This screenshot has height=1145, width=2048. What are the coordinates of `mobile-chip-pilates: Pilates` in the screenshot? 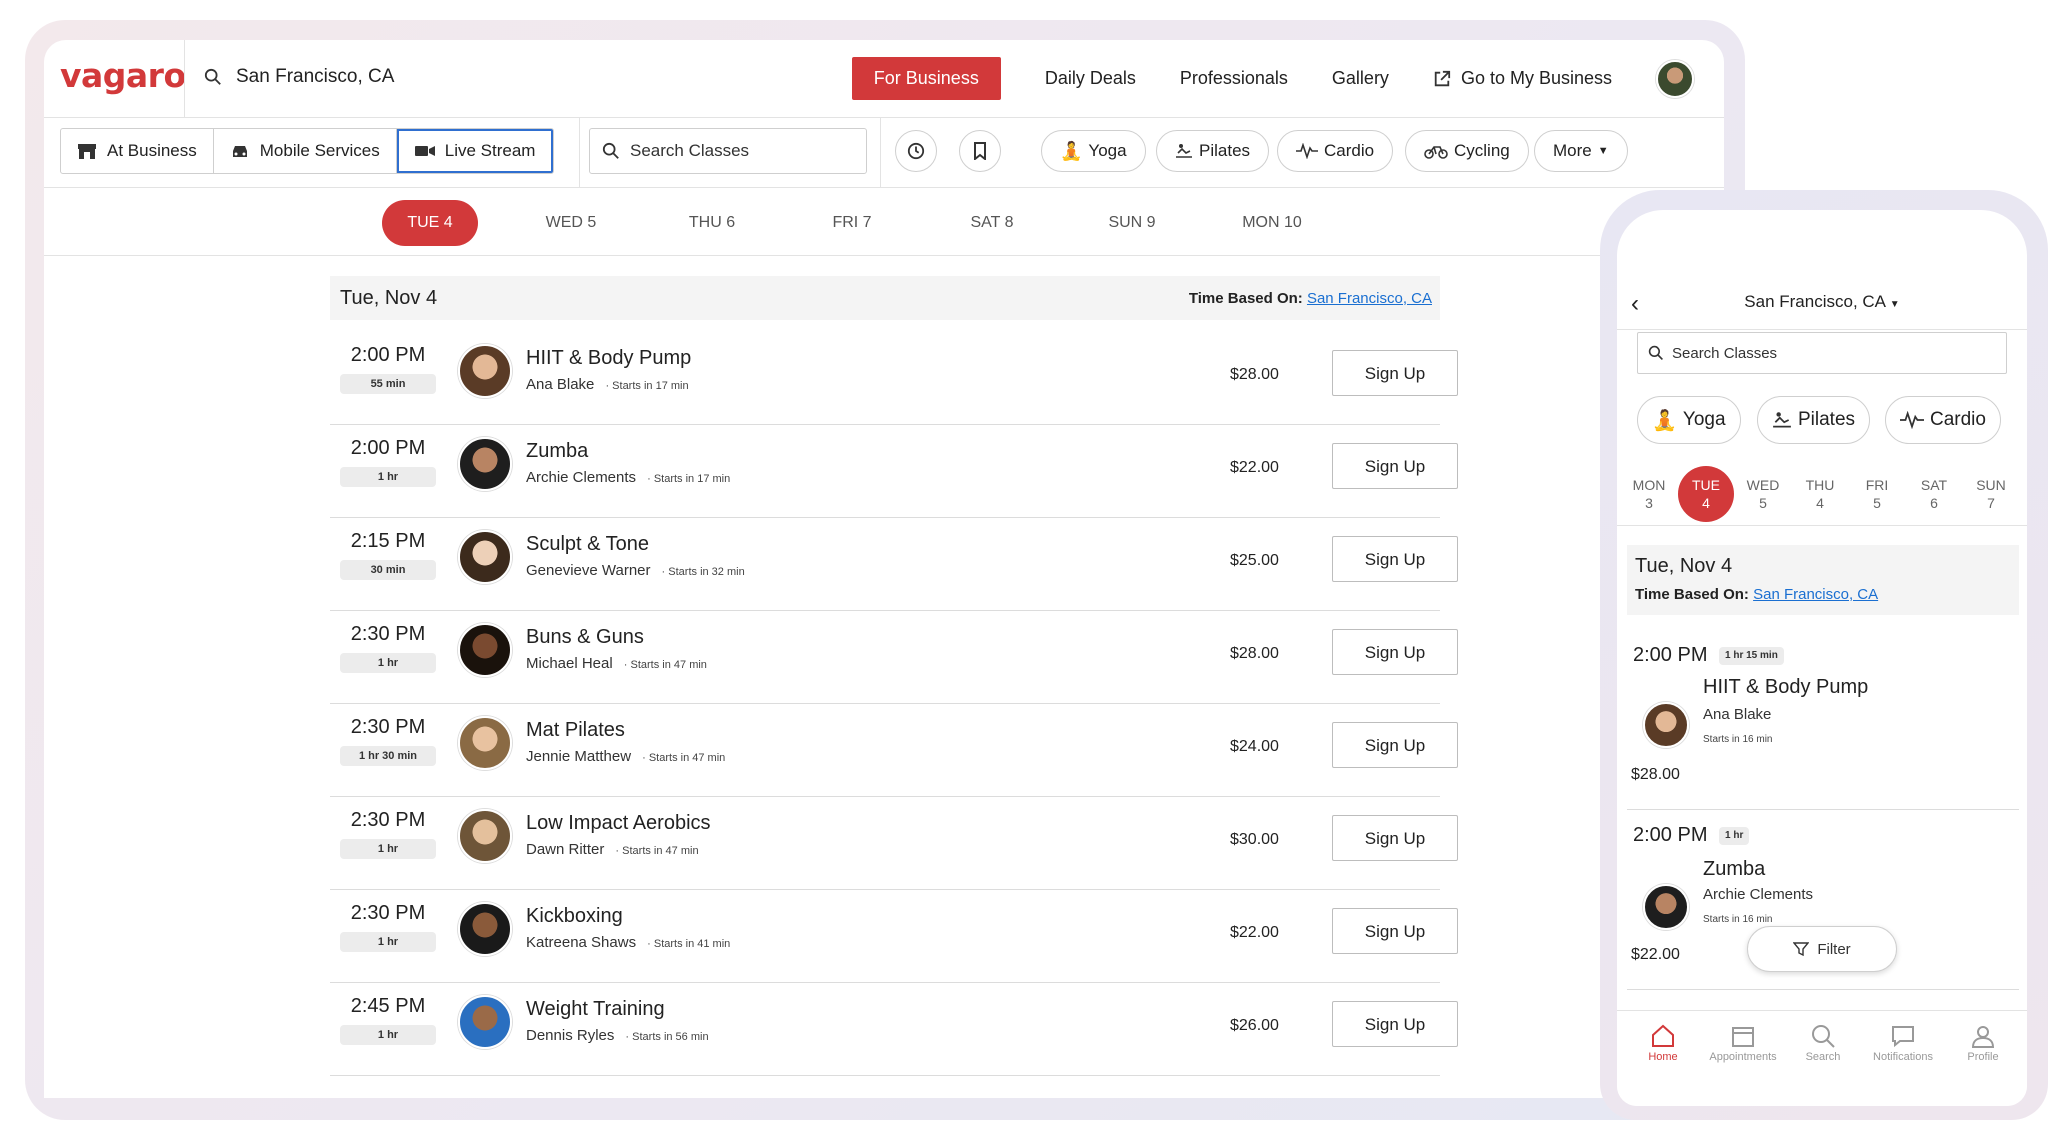 It's located at (1814, 420).